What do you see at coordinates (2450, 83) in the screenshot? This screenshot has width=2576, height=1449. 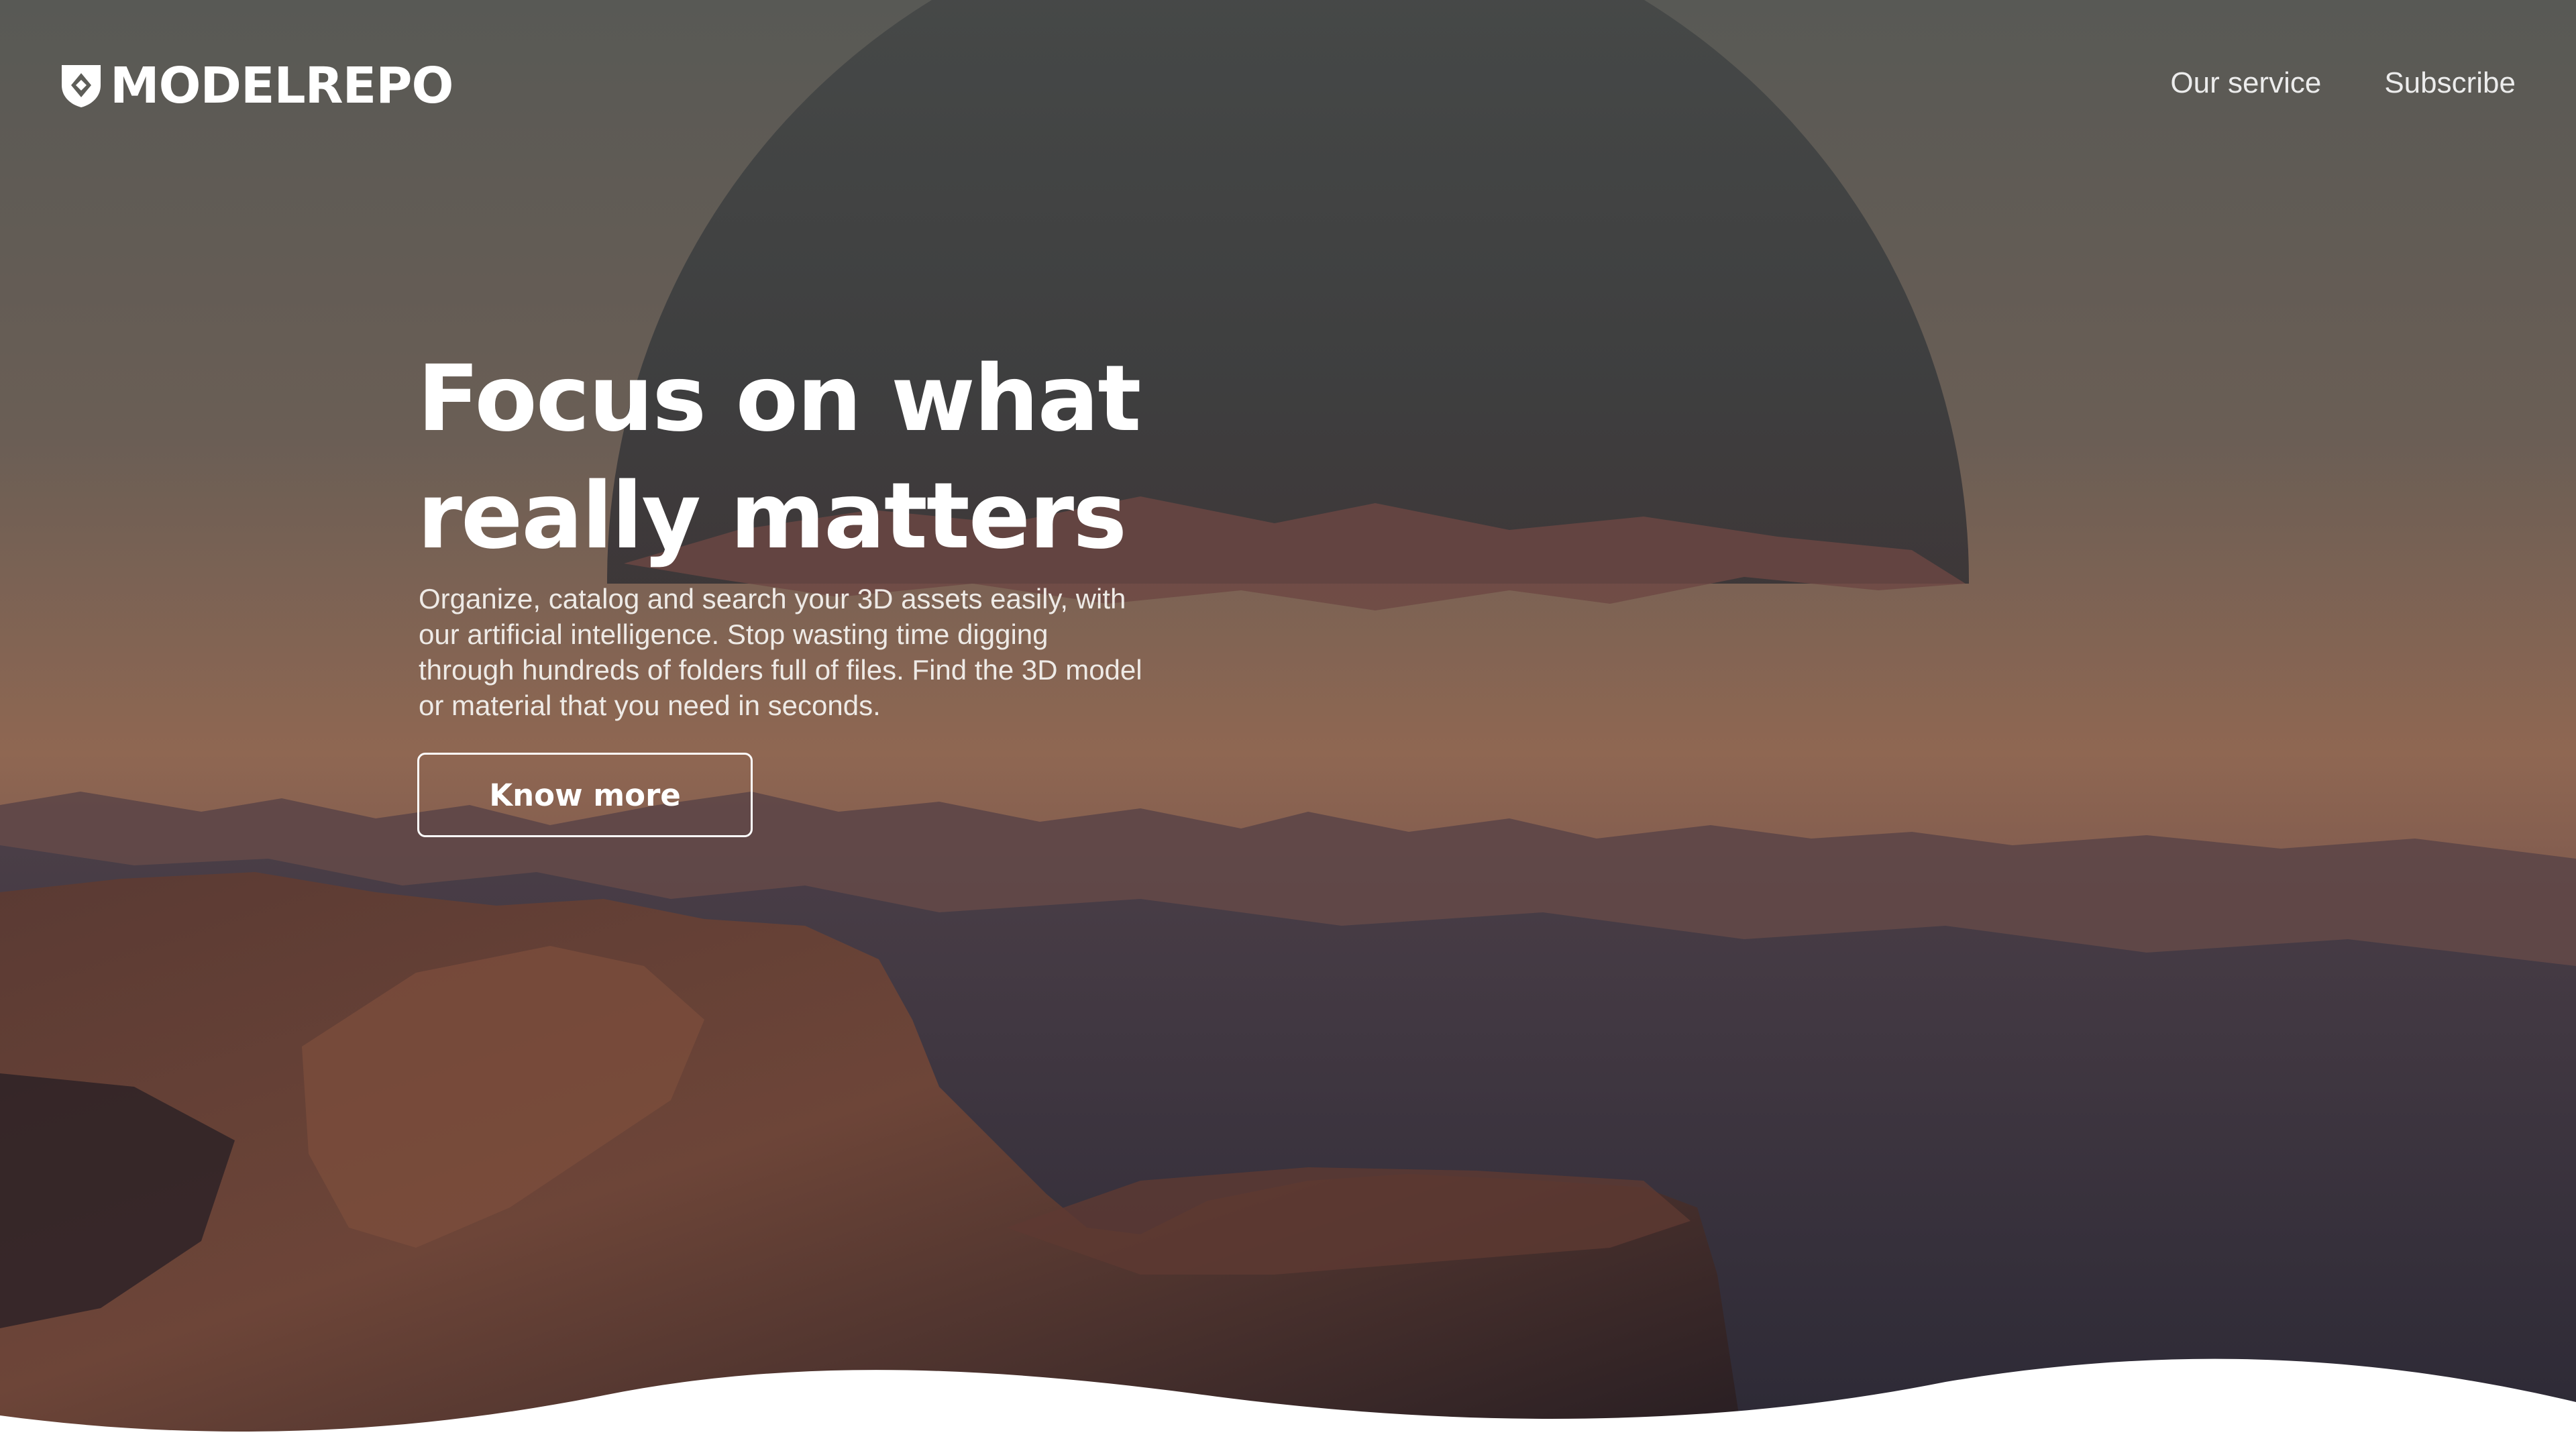 I see `nav-link-subscribe: Subscribe` at bounding box center [2450, 83].